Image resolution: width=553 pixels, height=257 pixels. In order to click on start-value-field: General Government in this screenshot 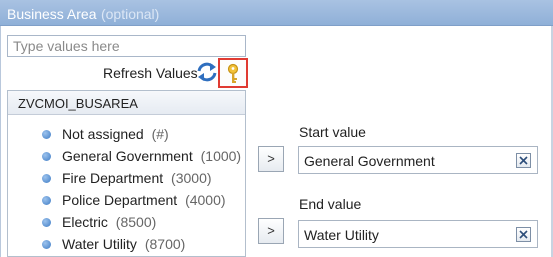, I will do `click(418, 160)`.